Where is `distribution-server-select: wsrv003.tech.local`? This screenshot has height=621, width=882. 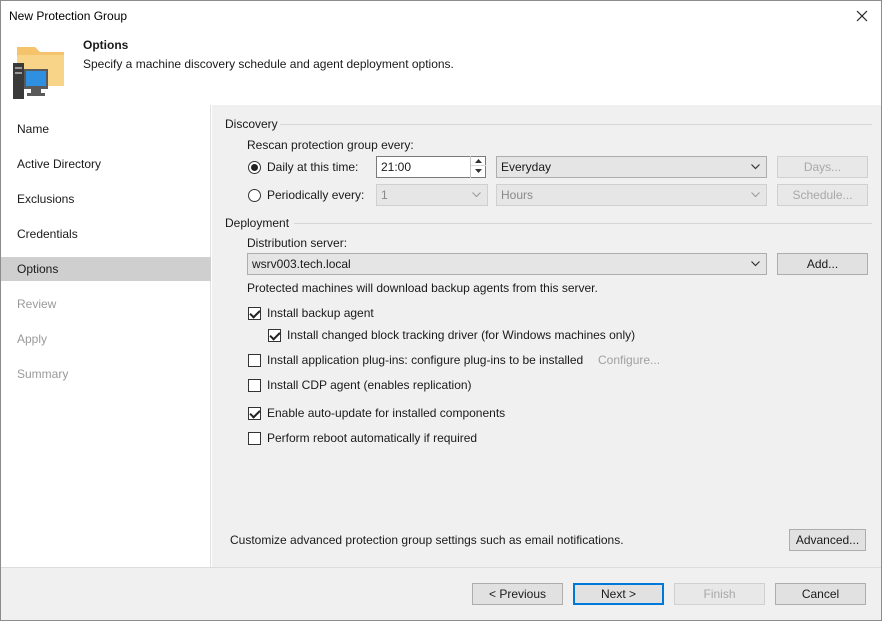
distribution-server-select: wsrv003.tech.local is located at coordinates (507, 264).